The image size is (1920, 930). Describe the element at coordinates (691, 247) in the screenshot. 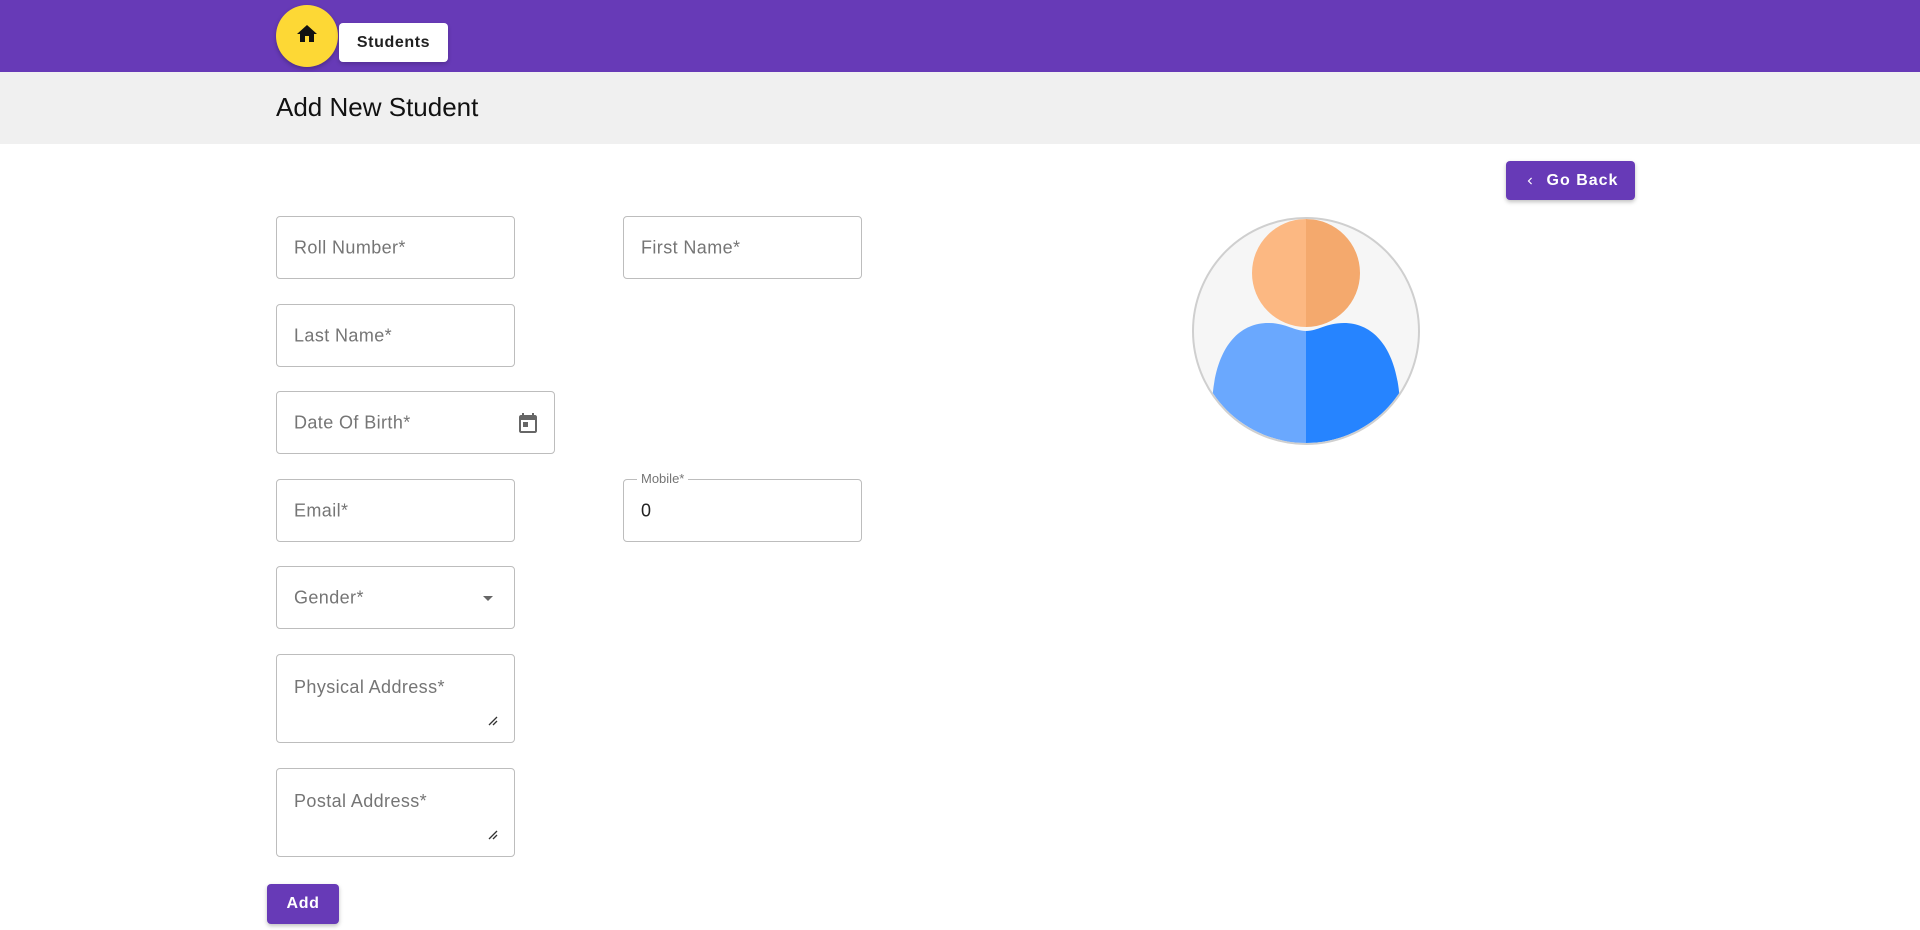

I see `first-name-placeholder: First Name*` at that location.